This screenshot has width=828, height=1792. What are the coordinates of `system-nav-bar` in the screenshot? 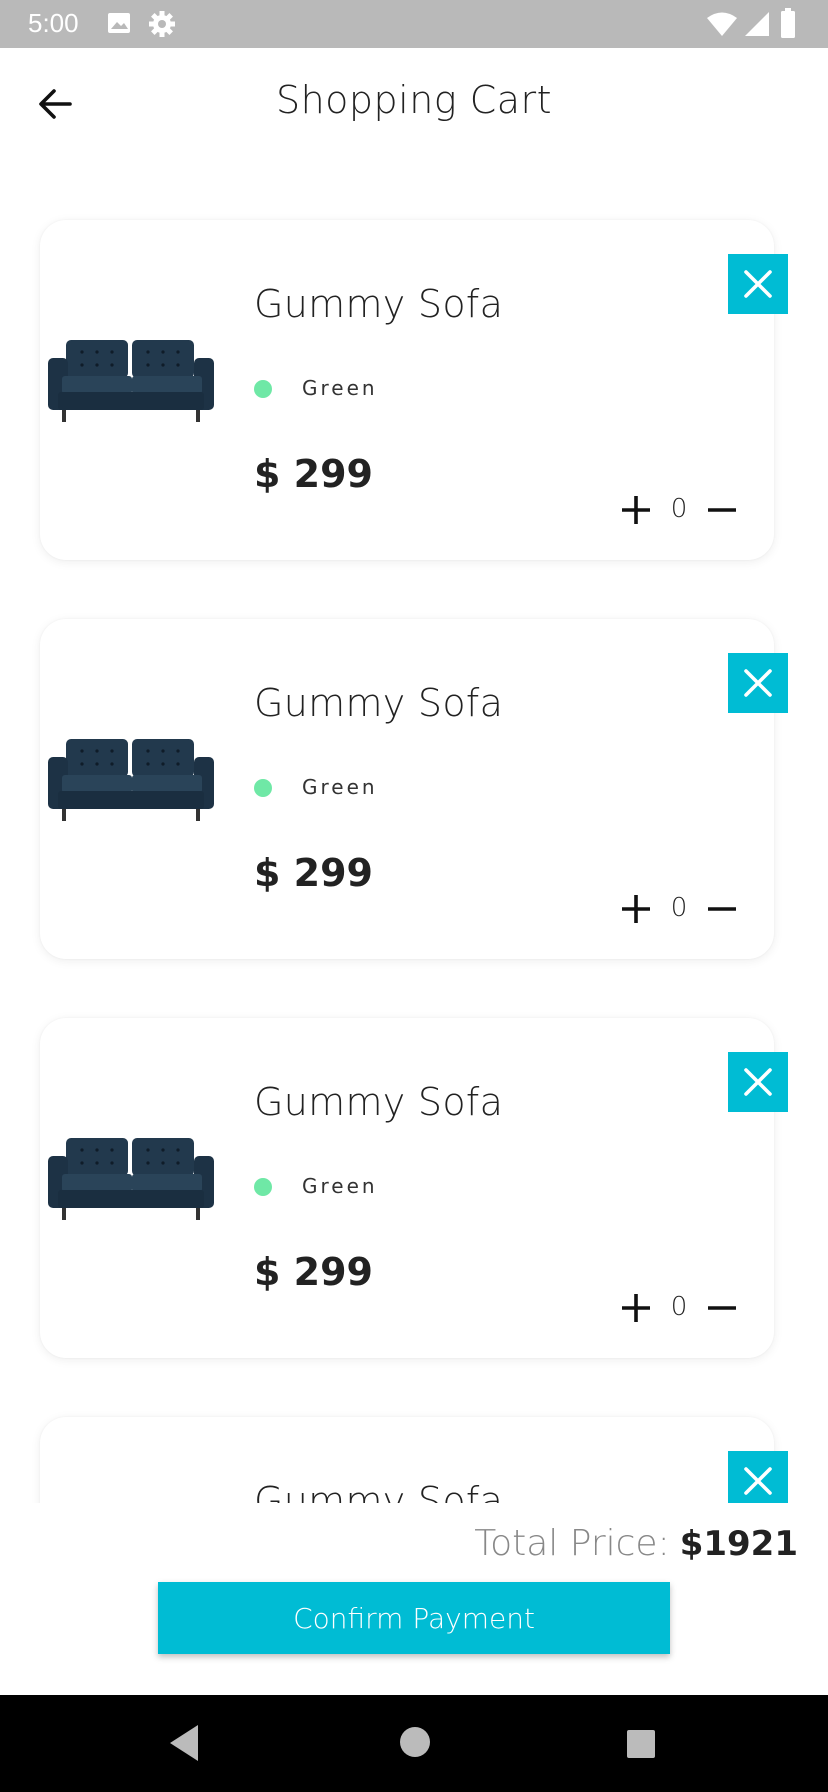 It's located at (414, 1743).